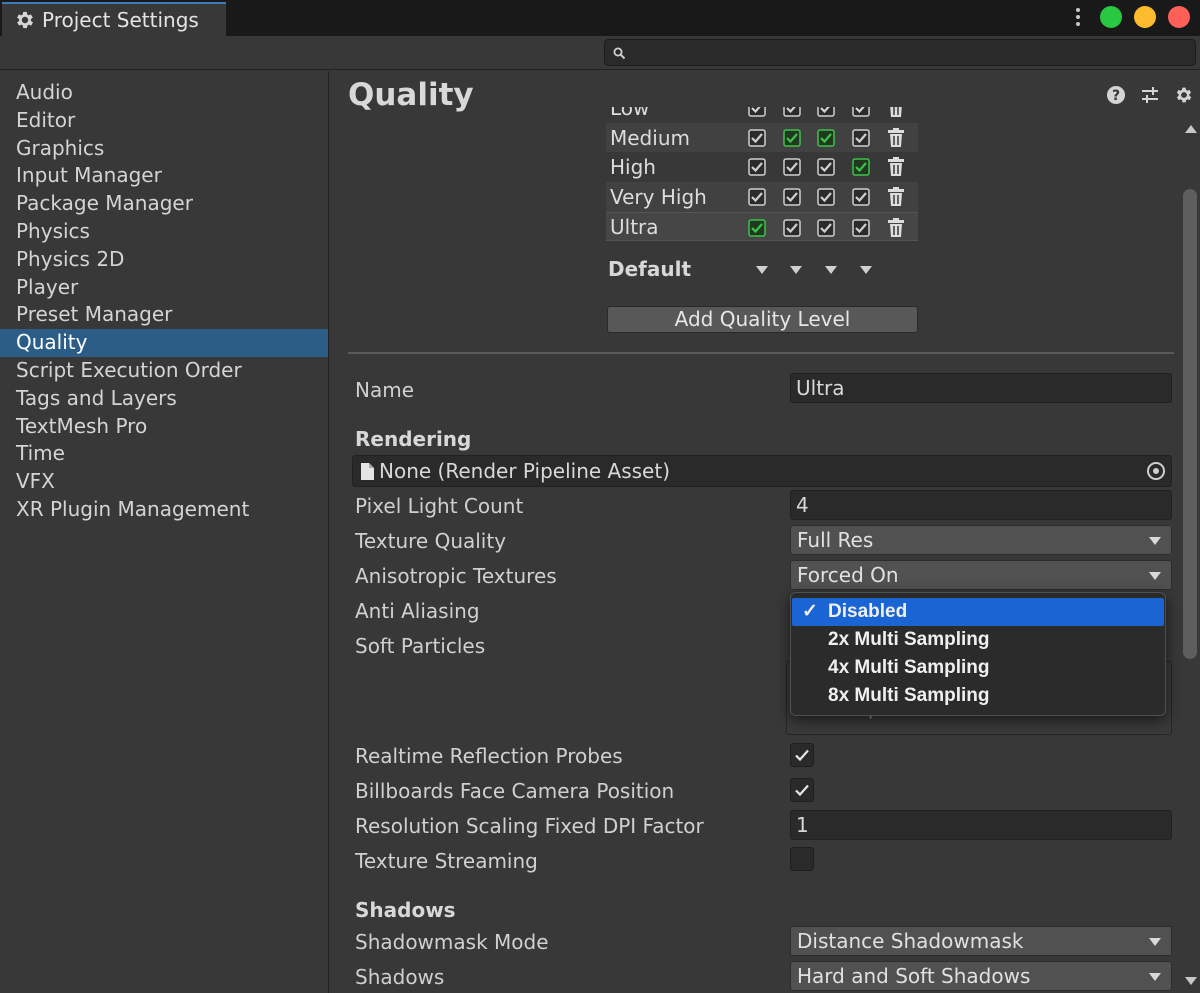 The height and width of the screenshot is (993, 1200). What do you see at coordinates (164, 454) in the screenshot?
I see `sidebar-item-time: Time` at bounding box center [164, 454].